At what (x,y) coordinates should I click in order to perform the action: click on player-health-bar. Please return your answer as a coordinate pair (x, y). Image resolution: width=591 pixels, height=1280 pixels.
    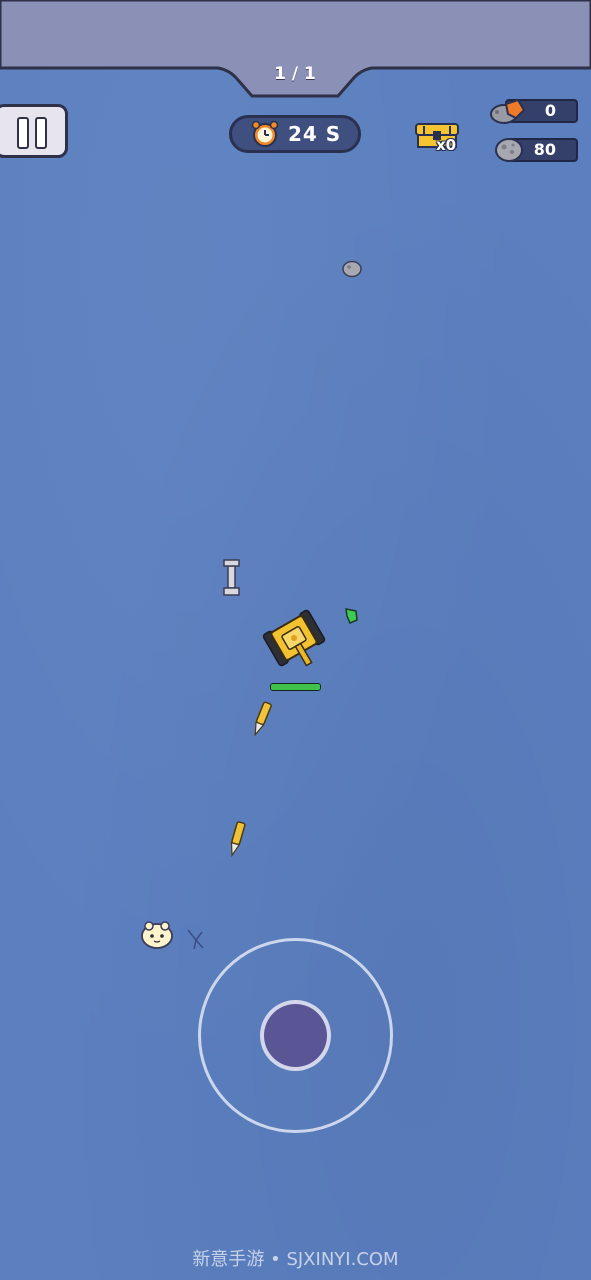
    Looking at the image, I should click on (295, 687).